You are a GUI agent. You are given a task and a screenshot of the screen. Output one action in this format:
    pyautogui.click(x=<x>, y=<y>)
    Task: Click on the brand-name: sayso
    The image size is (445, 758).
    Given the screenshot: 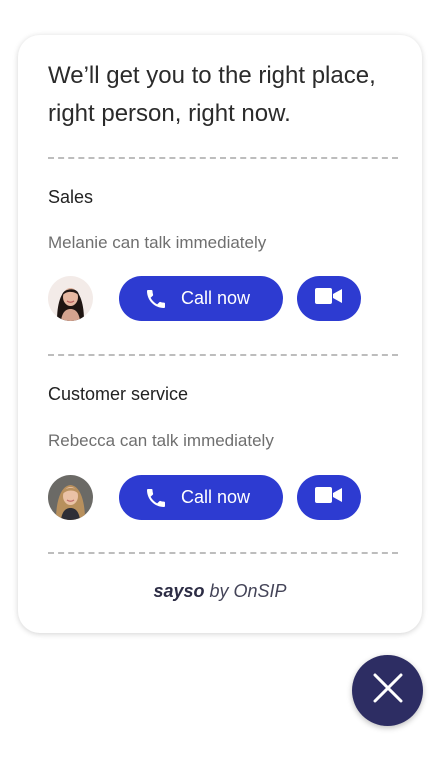 What is the action you would take?
    pyautogui.click(x=179, y=591)
    